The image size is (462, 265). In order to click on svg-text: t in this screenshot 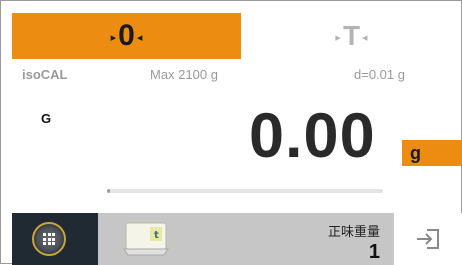, I will do `click(156, 235)`.